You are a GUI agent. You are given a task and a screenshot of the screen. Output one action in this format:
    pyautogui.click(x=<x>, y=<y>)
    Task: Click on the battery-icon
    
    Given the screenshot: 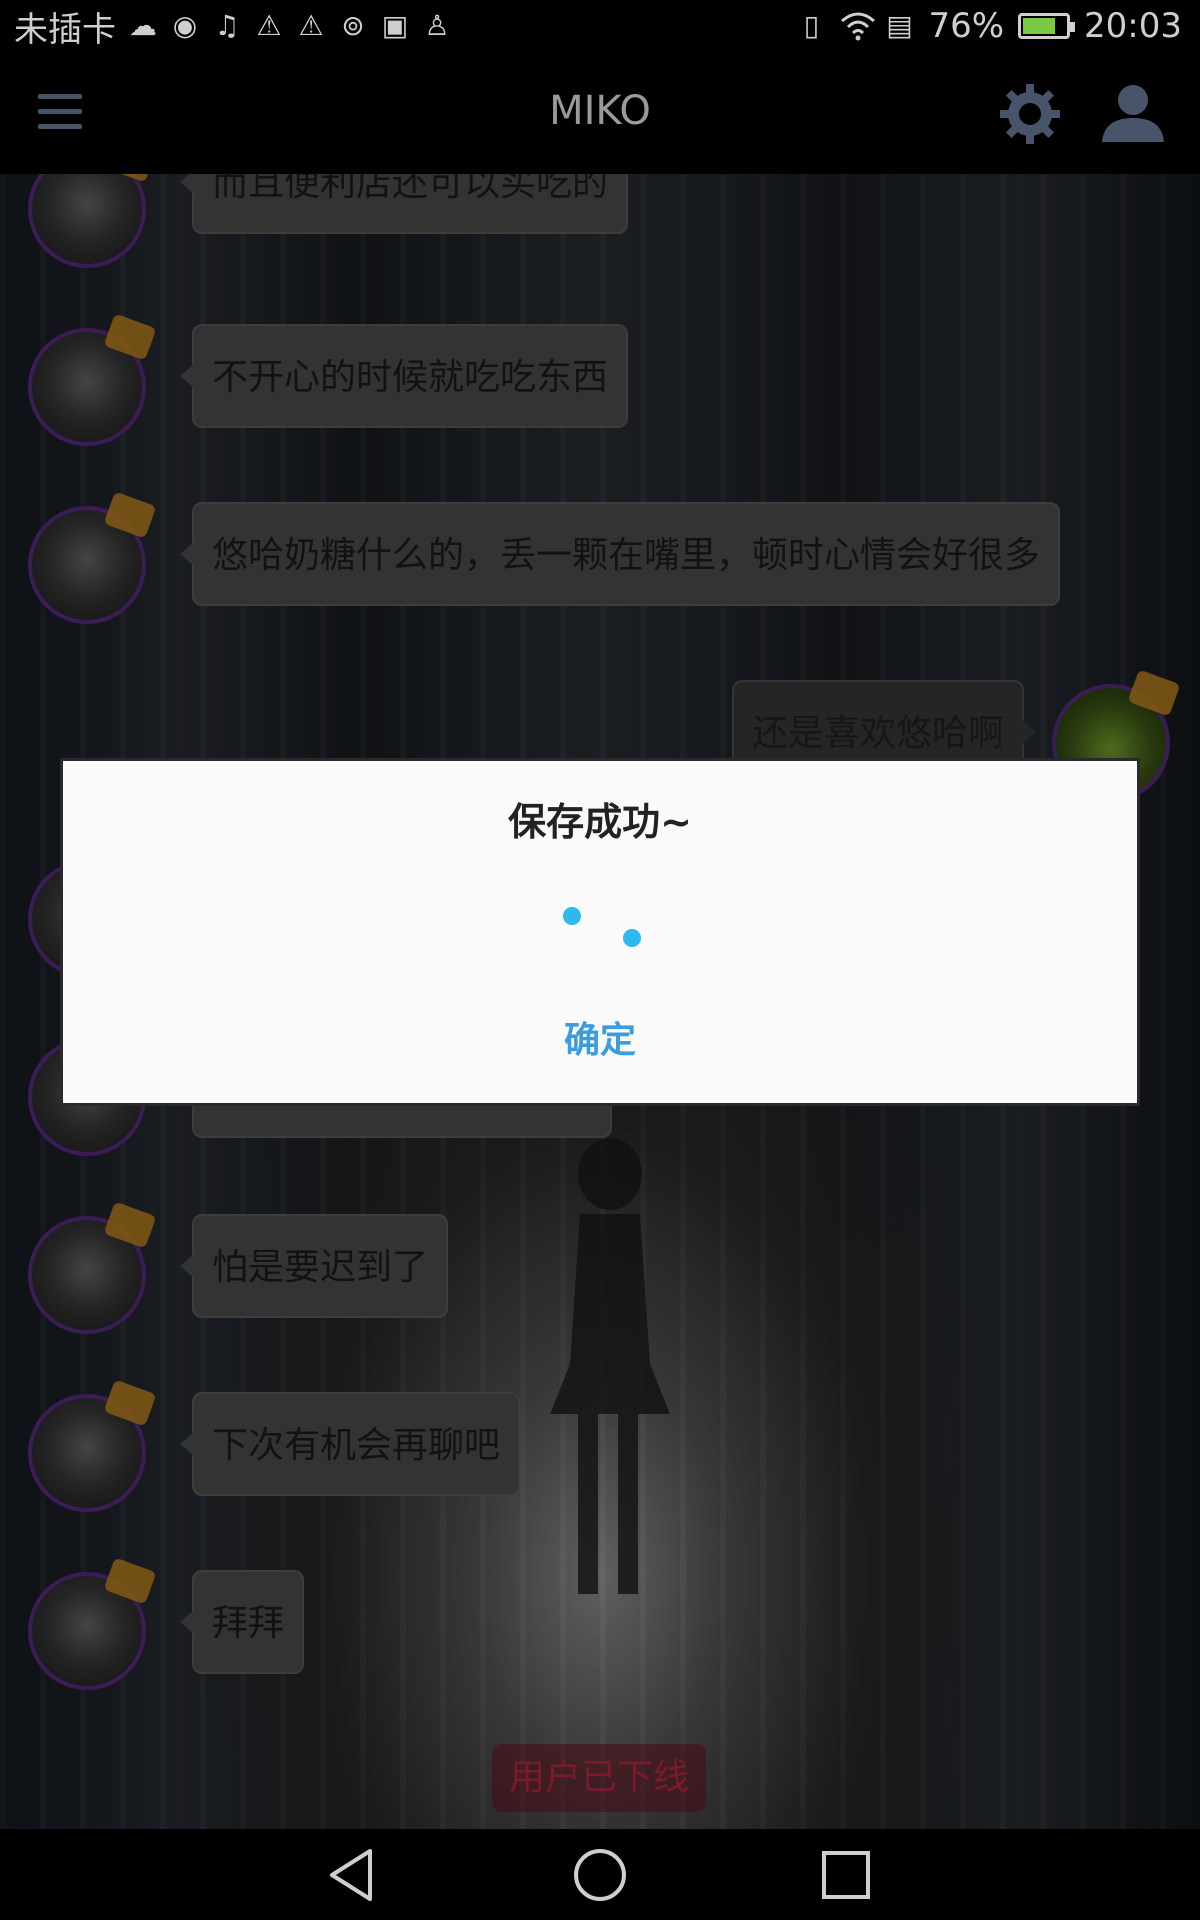 What is the action you would take?
    pyautogui.click(x=1047, y=26)
    